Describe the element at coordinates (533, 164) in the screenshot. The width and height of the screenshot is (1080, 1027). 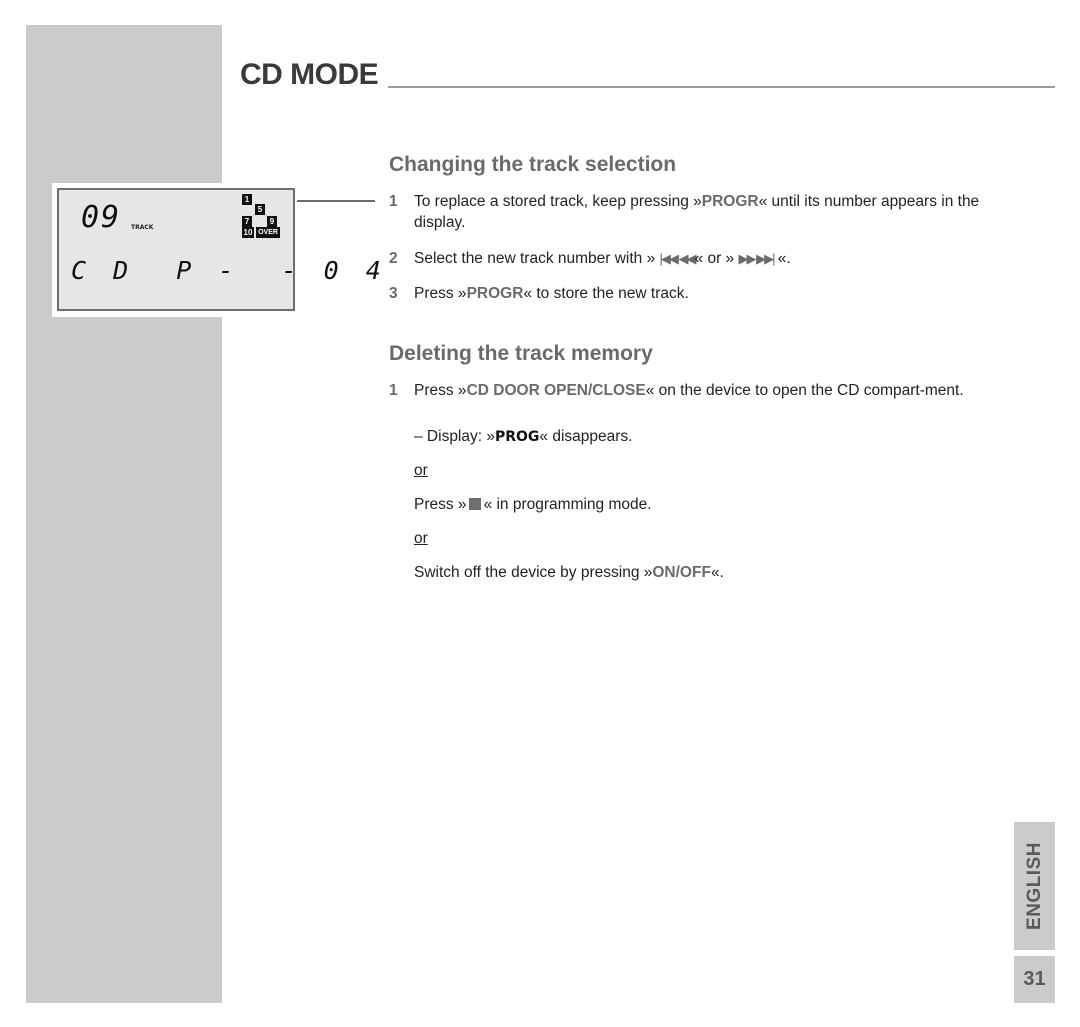
I see `heading-changing-track-selection: Changing the track selection` at that location.